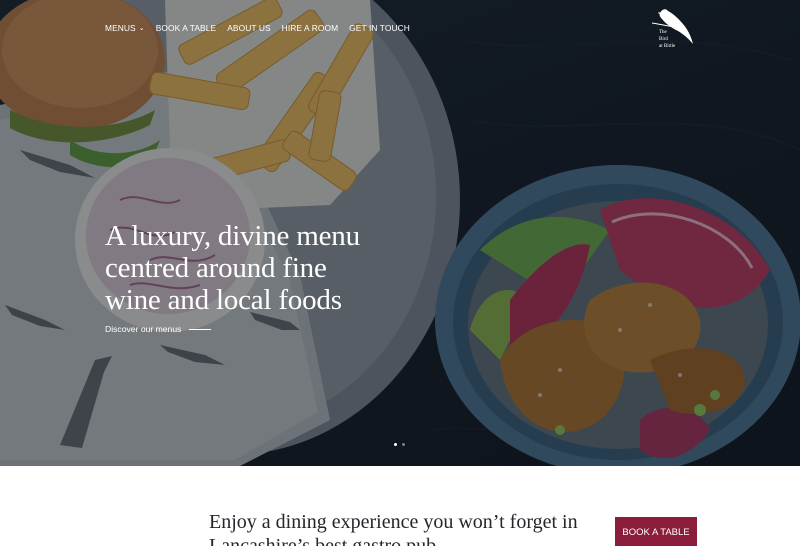 The width and height of the screenshot is (800, 546). I want to click on logo-text-line: The, so click(663, 32).